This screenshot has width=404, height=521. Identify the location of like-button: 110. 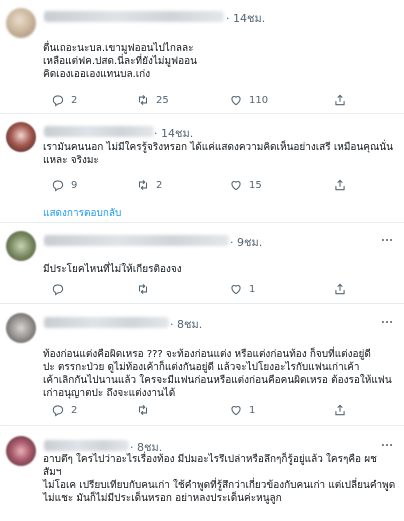
(248, 100).